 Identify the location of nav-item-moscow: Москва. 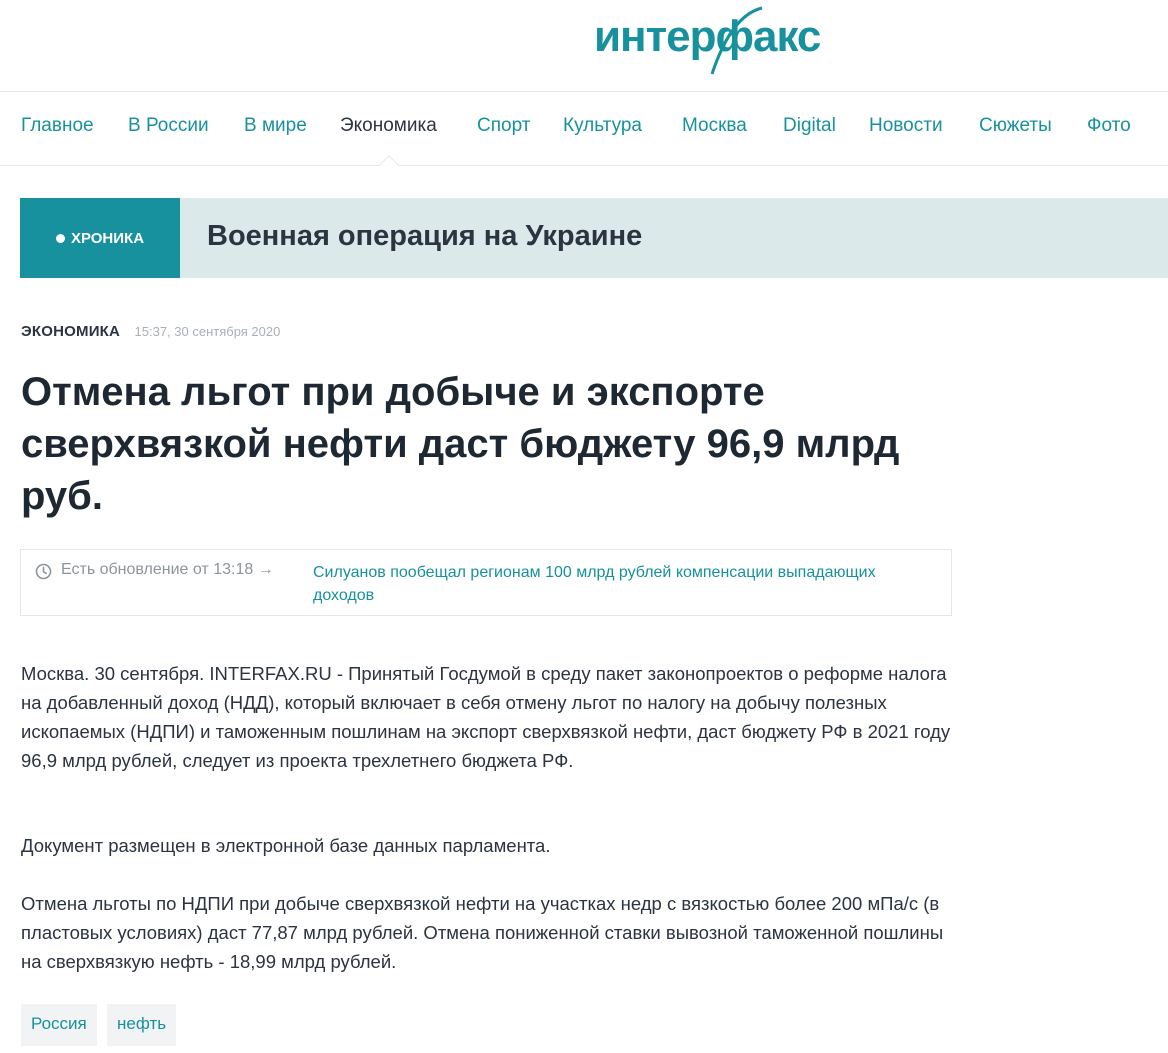
(714, 126).